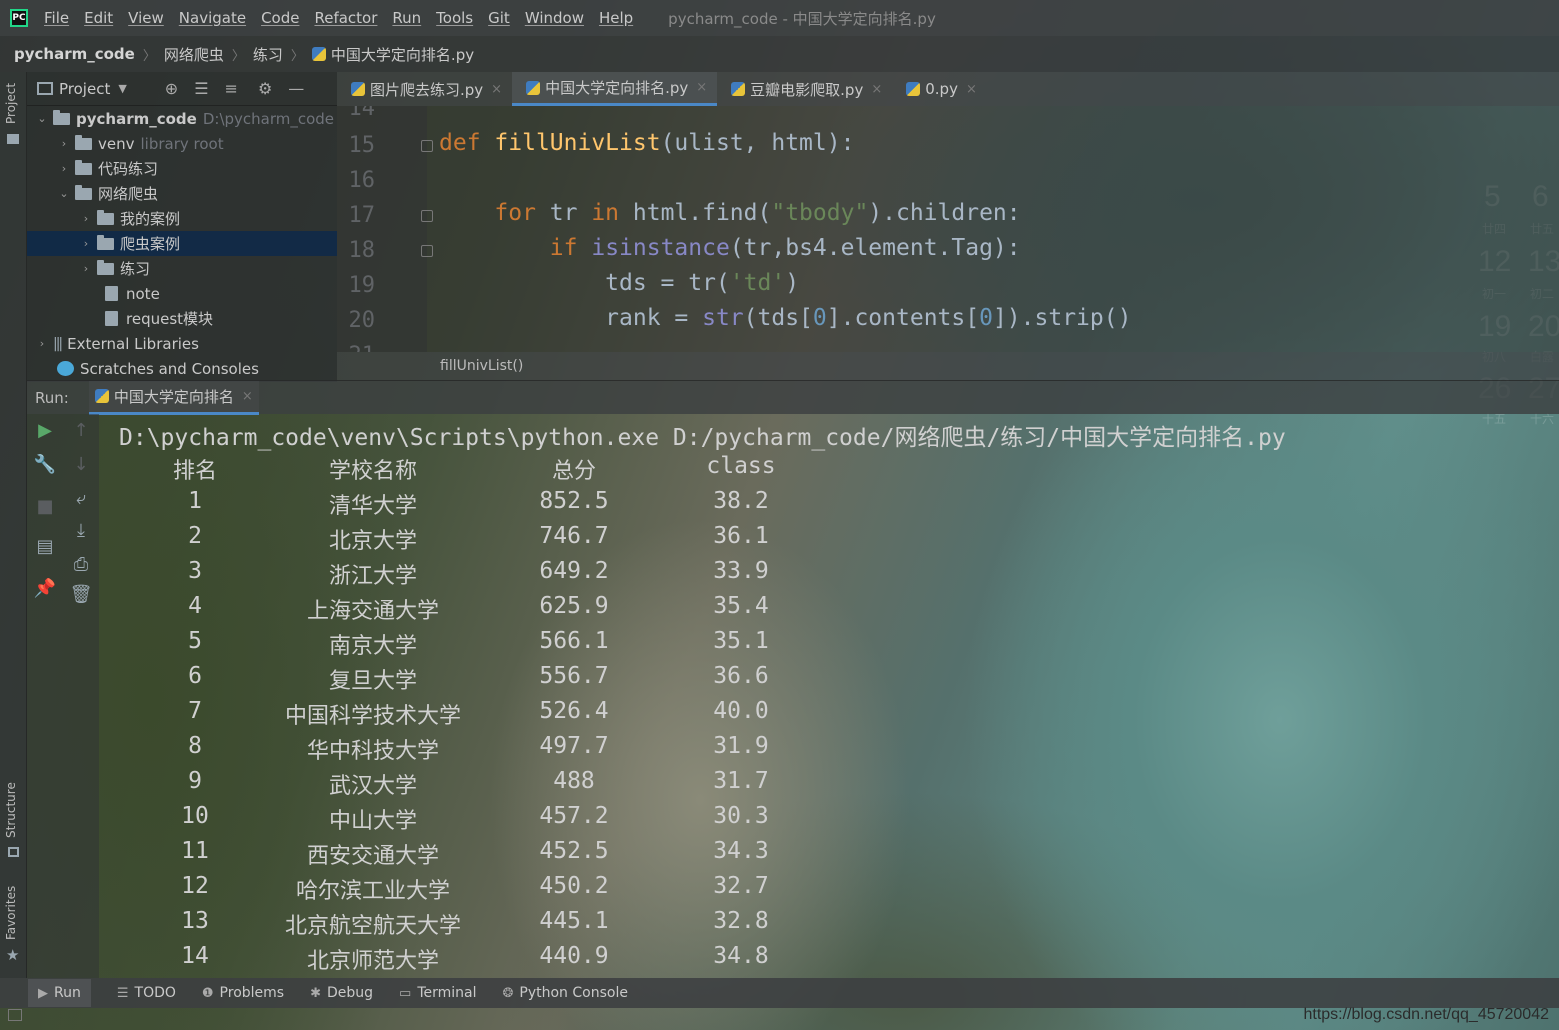 This screenshot has width=1559, height=1030. What do you see at coordinates (454, 18) in the screenshot?
I see `menu-tools: Tools` at bounding box center [454, 18].